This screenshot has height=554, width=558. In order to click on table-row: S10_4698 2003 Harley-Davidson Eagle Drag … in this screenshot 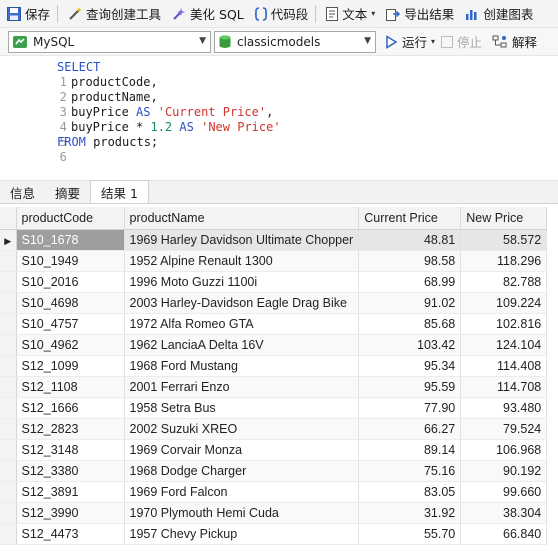, I will do `click(274, 303)`.